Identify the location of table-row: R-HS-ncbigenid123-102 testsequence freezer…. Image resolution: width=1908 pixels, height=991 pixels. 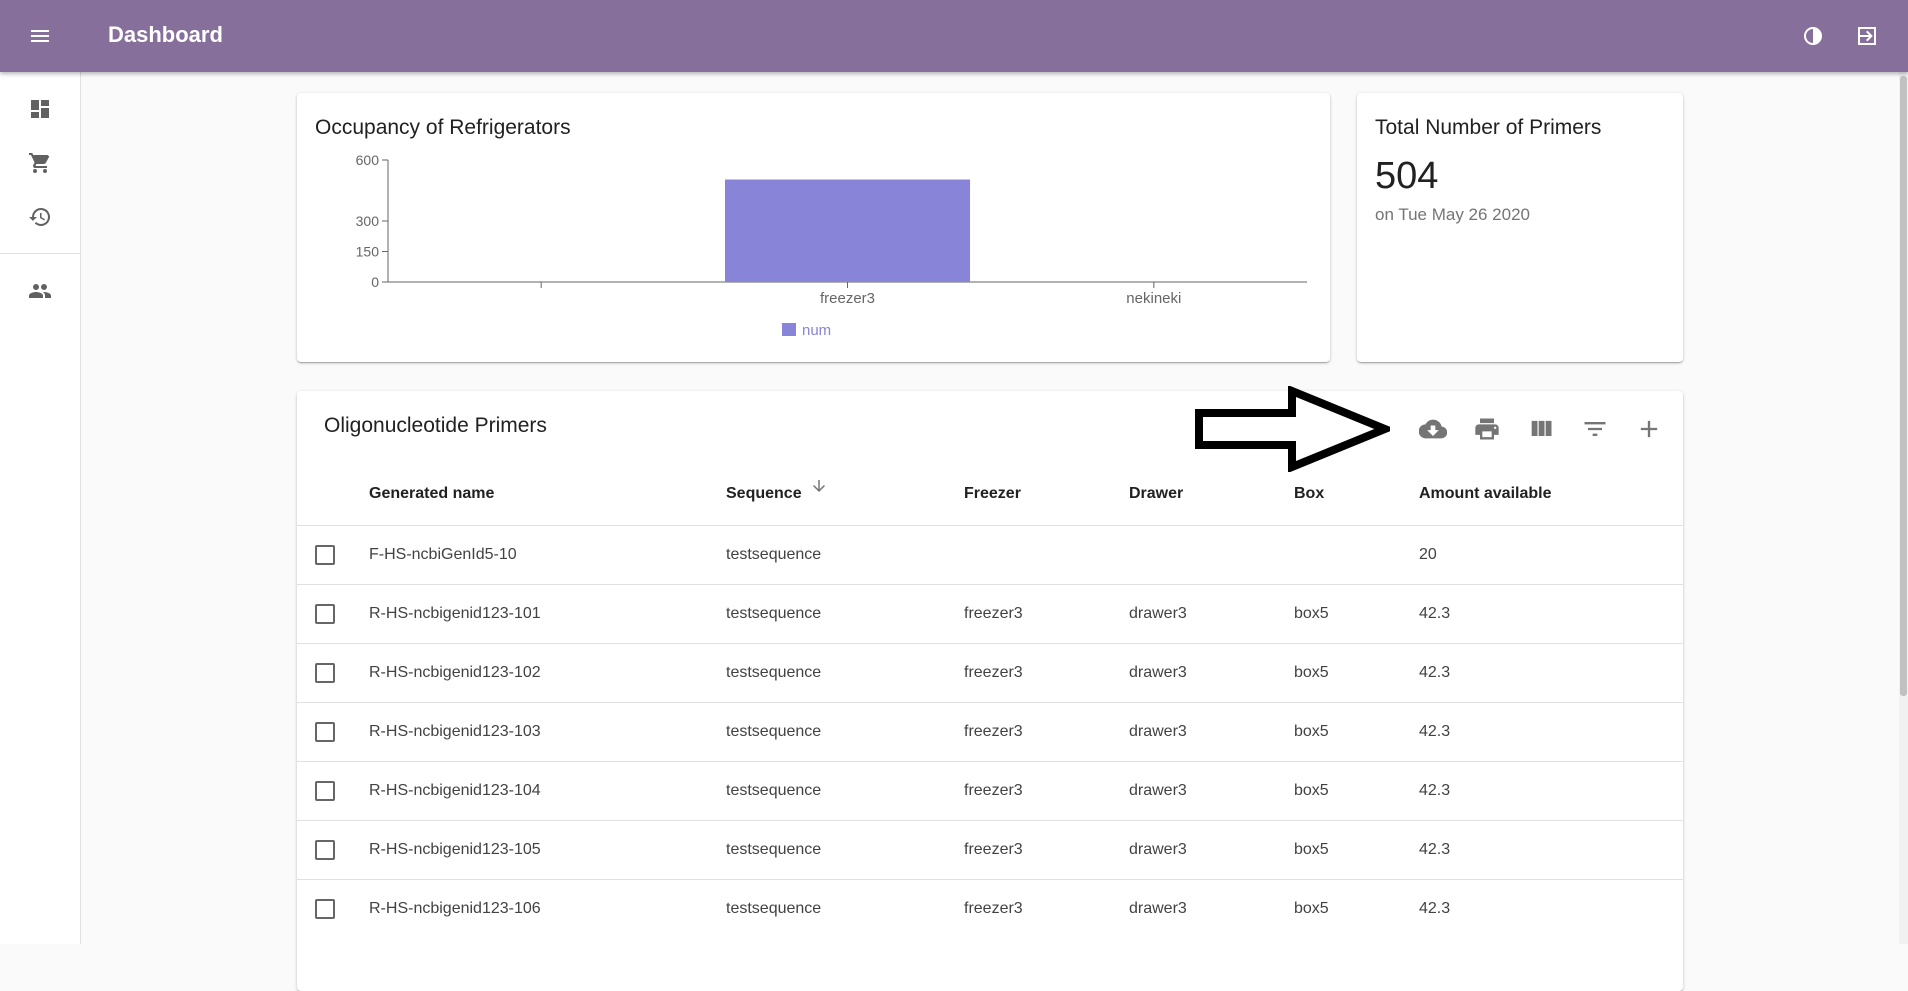
(990, 673).